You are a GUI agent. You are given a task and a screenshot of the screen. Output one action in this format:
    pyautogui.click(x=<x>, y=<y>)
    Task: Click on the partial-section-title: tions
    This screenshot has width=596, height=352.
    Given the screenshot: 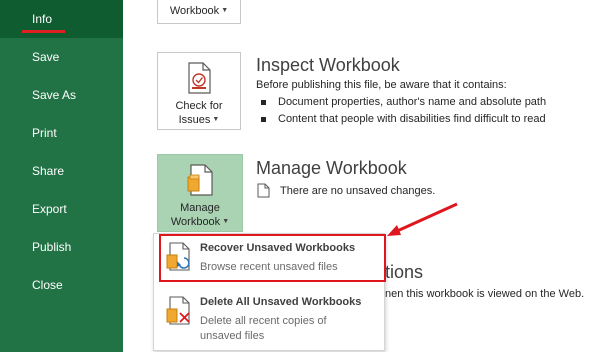 What is the action you would take?
    pyautogui.click(x=404, y=272)
    